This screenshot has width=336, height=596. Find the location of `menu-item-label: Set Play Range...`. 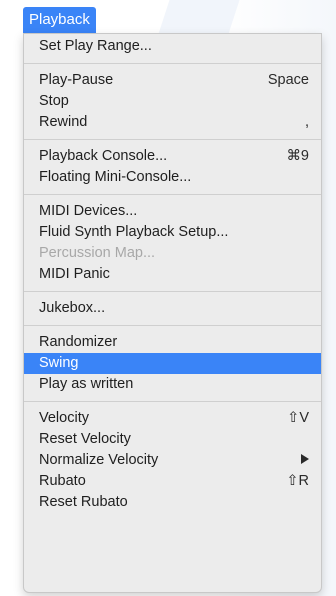

menu-item-label: Set Play Range... is located at coordinates (95, 46).